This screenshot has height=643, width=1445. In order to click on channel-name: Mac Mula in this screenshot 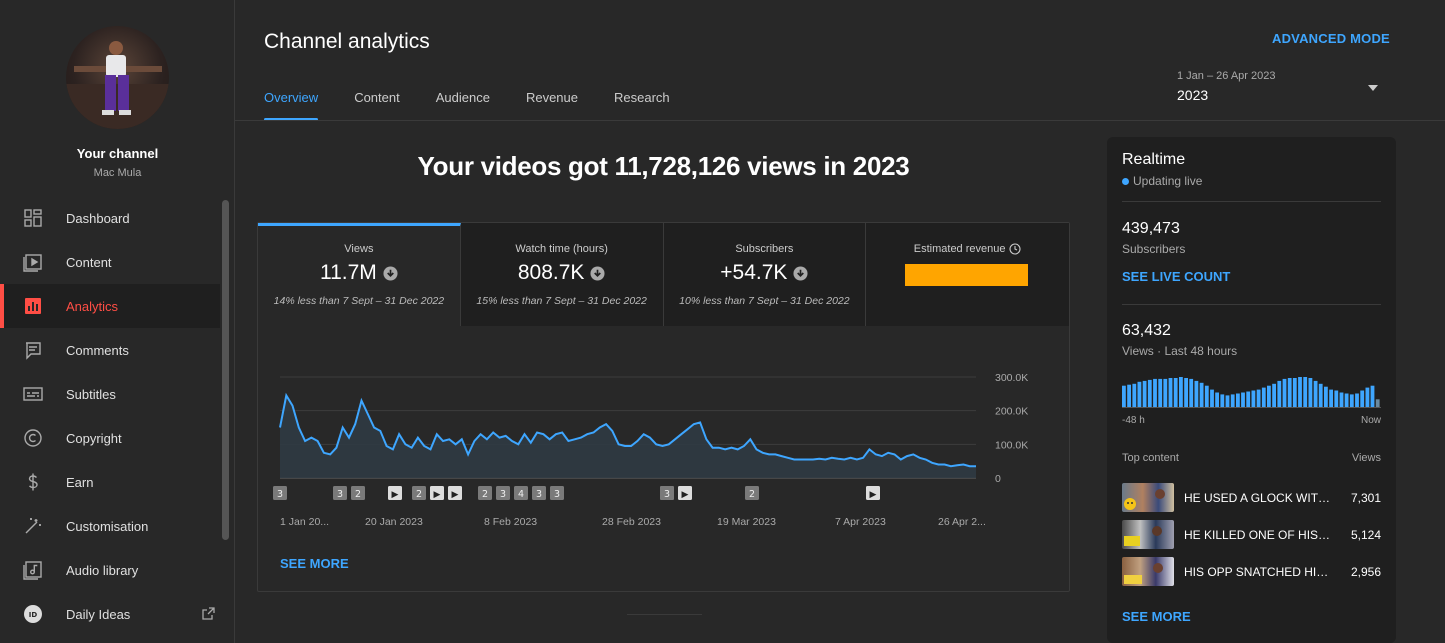, I will do `click(117, 173)`.